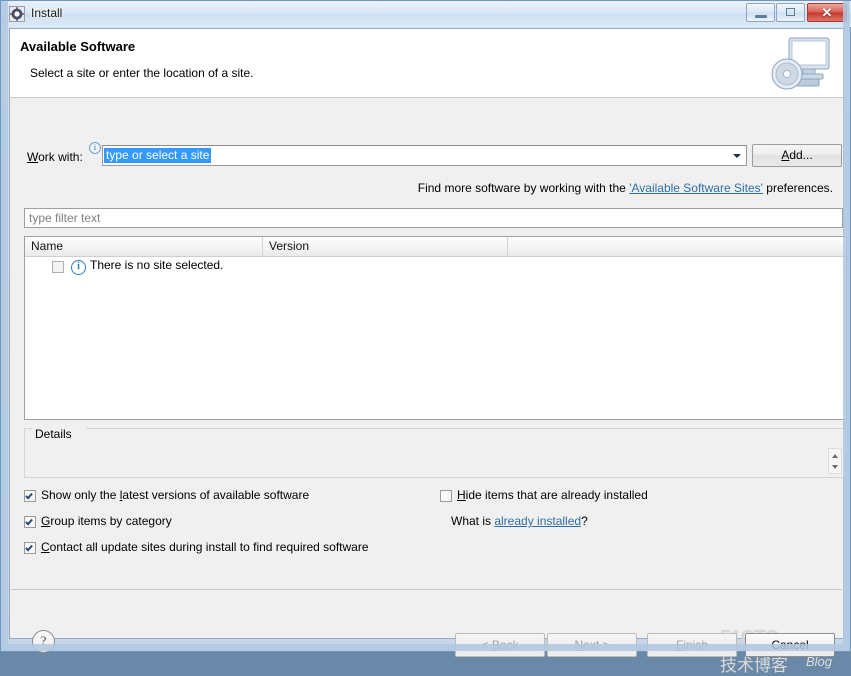 The width and height of the screenshot is (851, 676). What do you see at coordinates (106, 521) in the screenshot?
I see `checkbox-label: Group items by category` at bounding box center [106, 521].